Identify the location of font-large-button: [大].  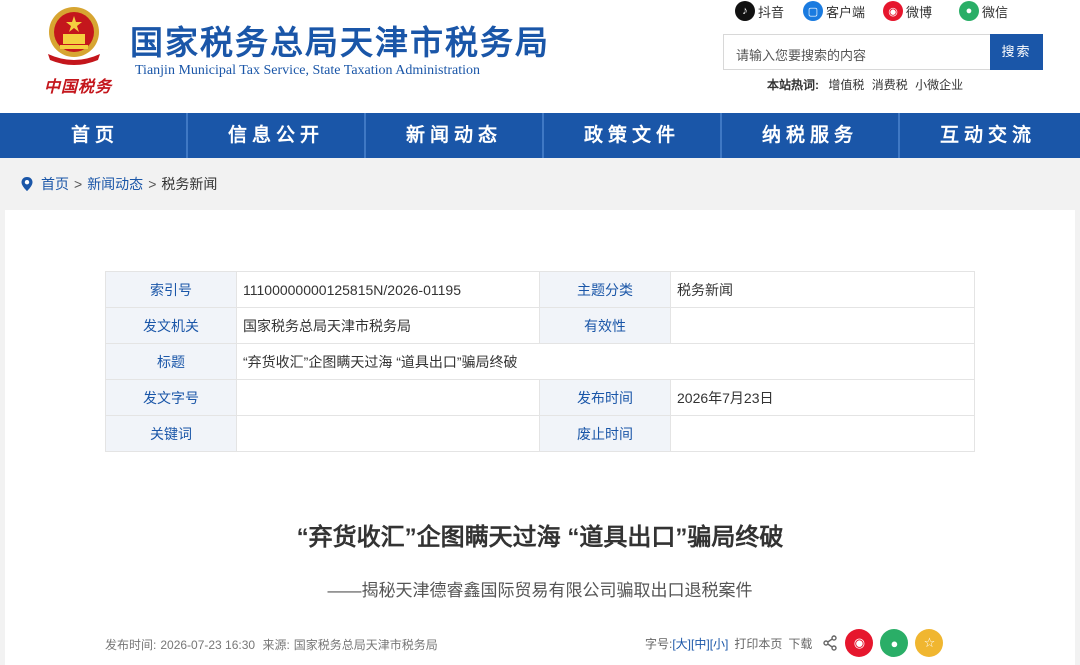
(681, 643).